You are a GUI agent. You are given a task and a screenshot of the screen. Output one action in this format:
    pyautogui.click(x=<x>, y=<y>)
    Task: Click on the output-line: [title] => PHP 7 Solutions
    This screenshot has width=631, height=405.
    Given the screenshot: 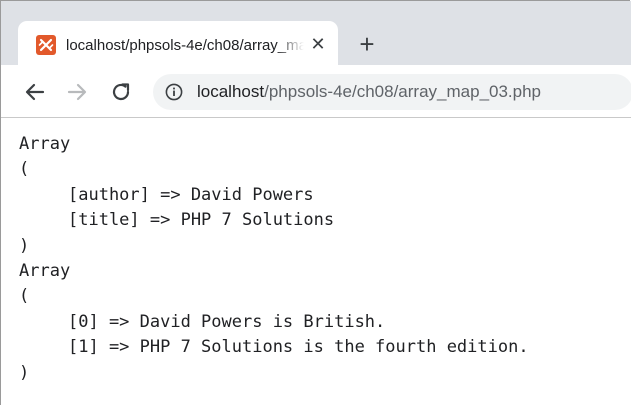 What is the action you would take?
    pyautogui.click(x=201, y=220)
    